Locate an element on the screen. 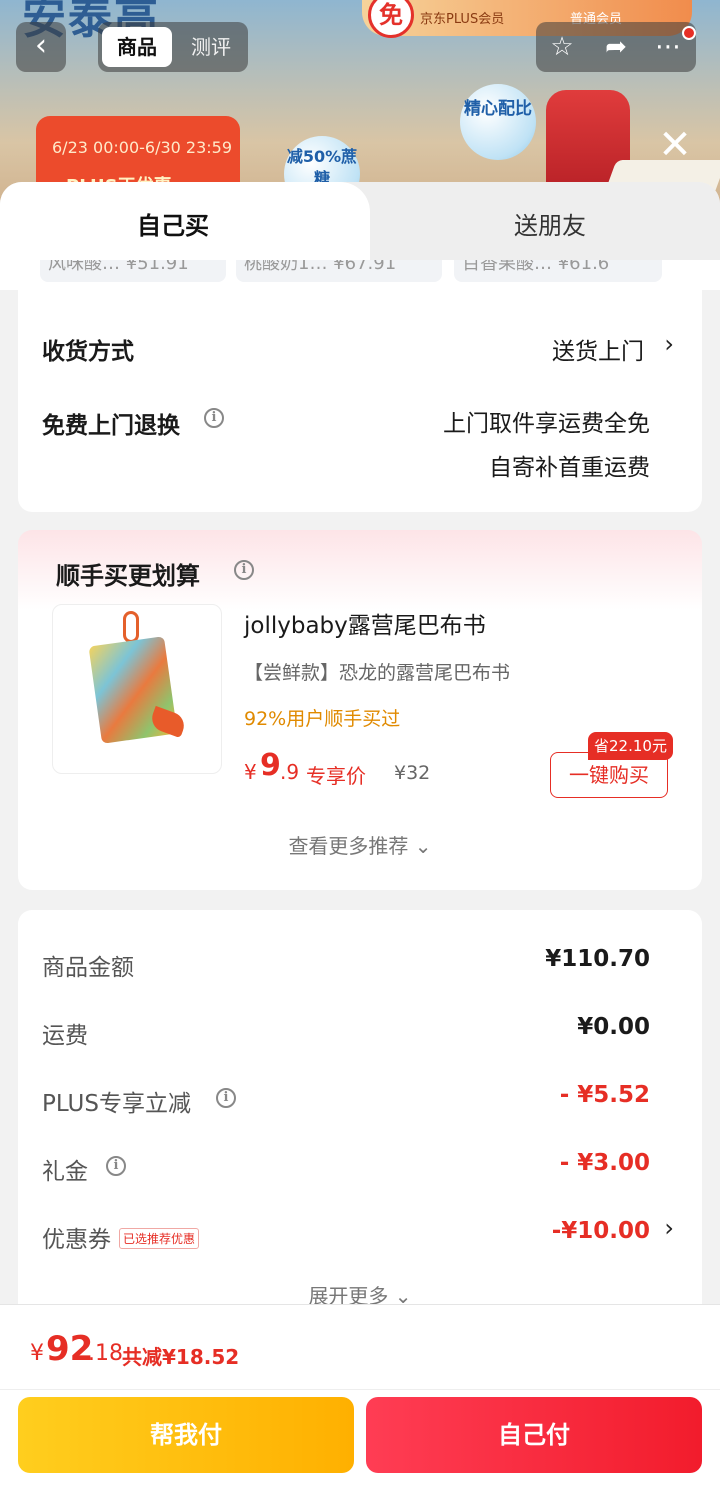  price-integer: 9 is located at coordinates (270, 765).